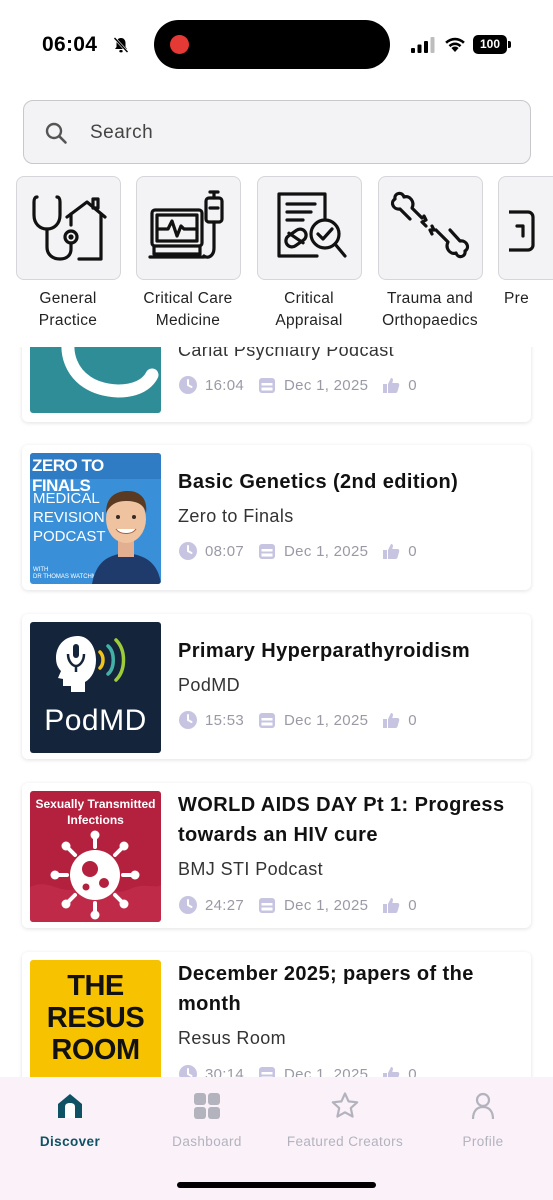 This screenshot has height=1200, width=553. I want to click on home-icon, so click(70, 1106).